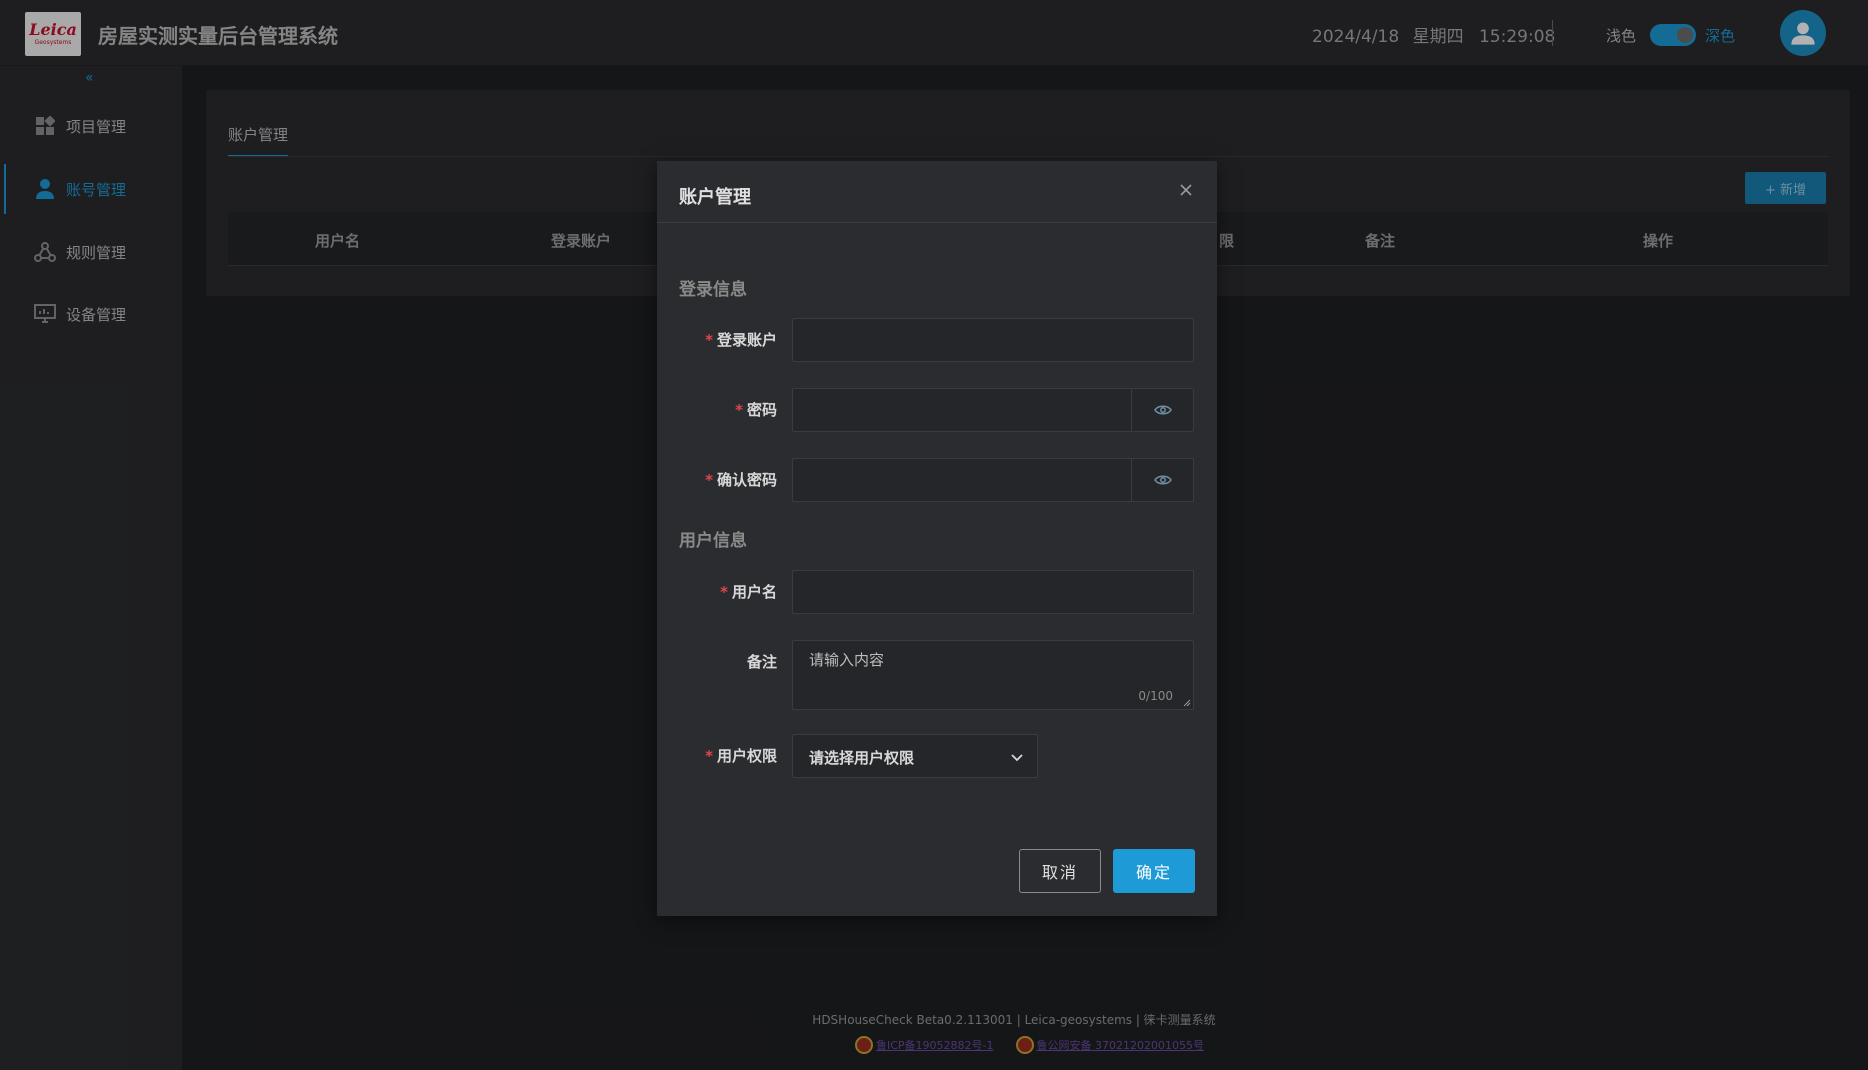 This screenshot has height=1070, width=1868. Describe the element at coordinates (1017, 758) in the screenshot. I see `chevron-down-icon` at that location.